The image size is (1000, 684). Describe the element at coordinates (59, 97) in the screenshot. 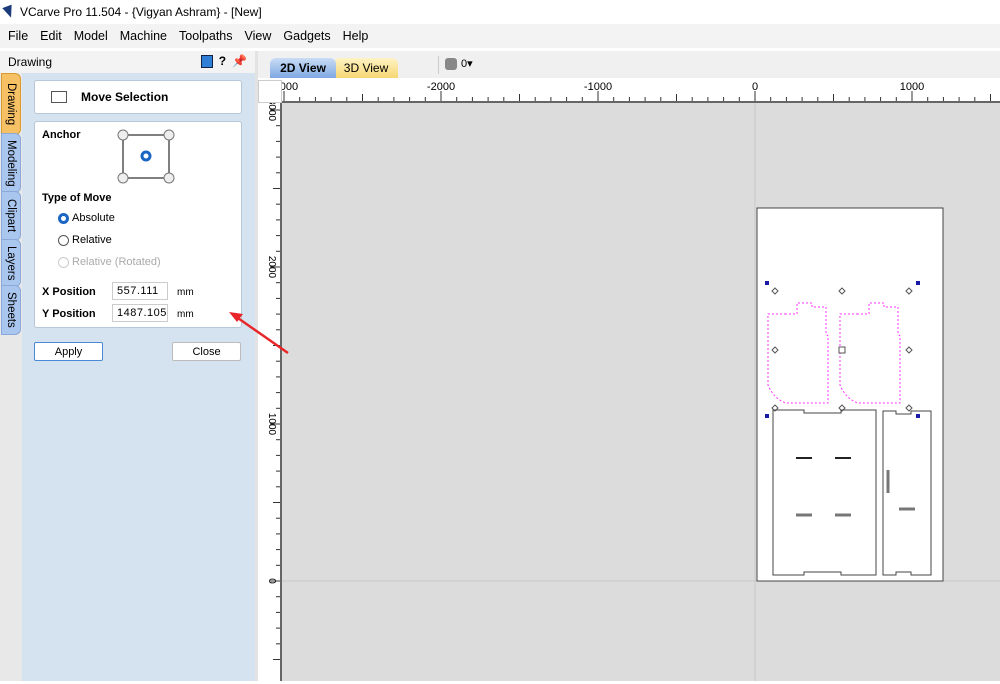

I see `move-selection-icon` at that location.